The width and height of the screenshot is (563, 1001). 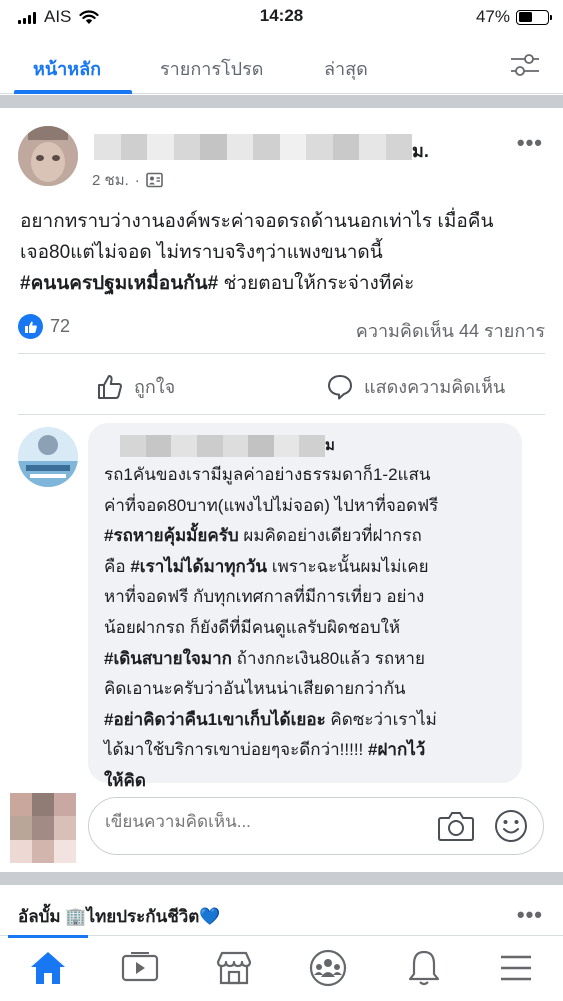 What do you see at coordinates (255, 689) in the screenshot?
I see `comment-line: คิดเอานะครับว่าอันไหนน่าเสียดายกว่ากัน` at bounding box center [255, 689].